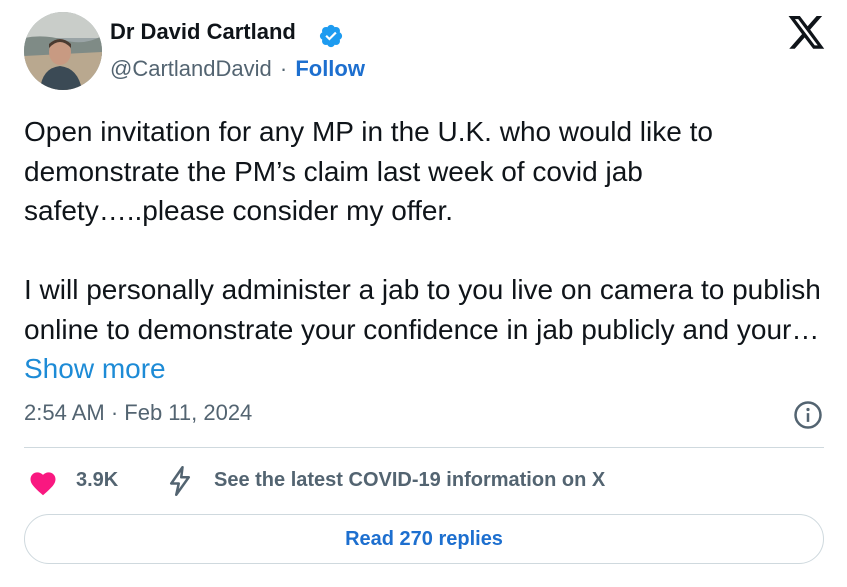  I want to click on heart-icon, so click(43, 482).